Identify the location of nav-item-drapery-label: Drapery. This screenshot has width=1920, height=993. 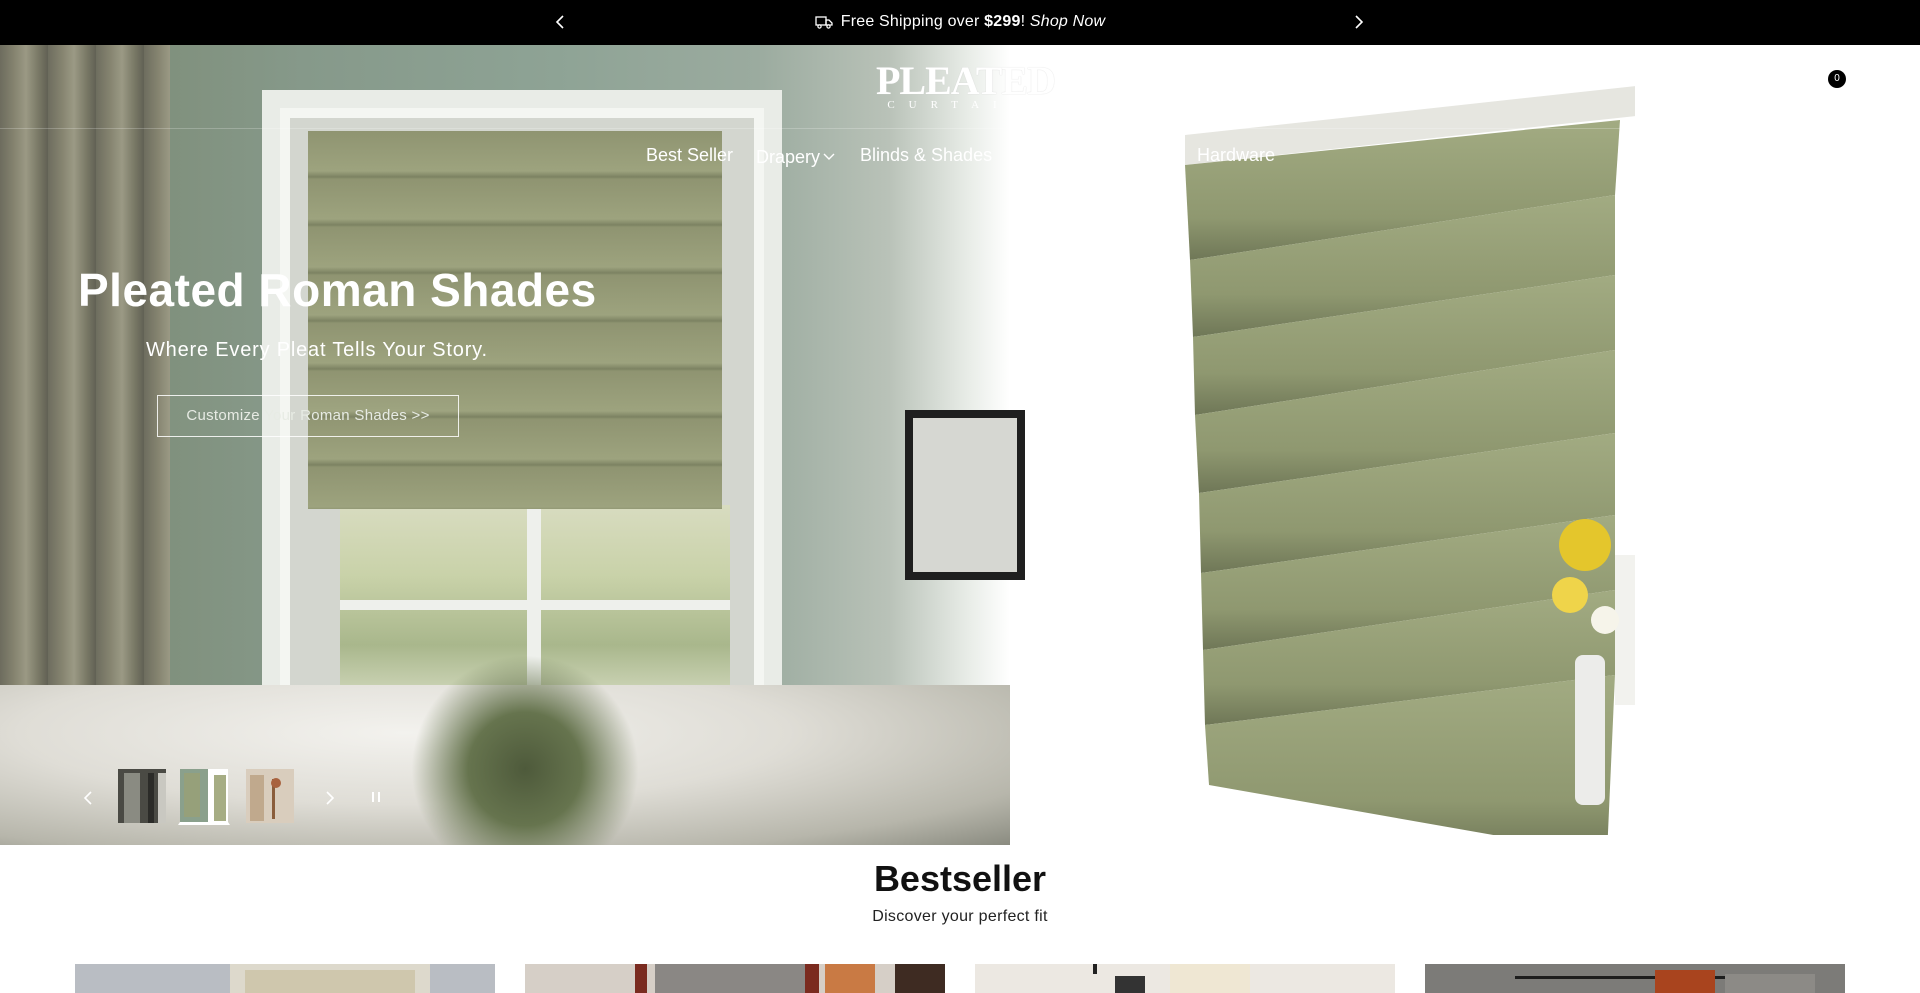
(788, 157).